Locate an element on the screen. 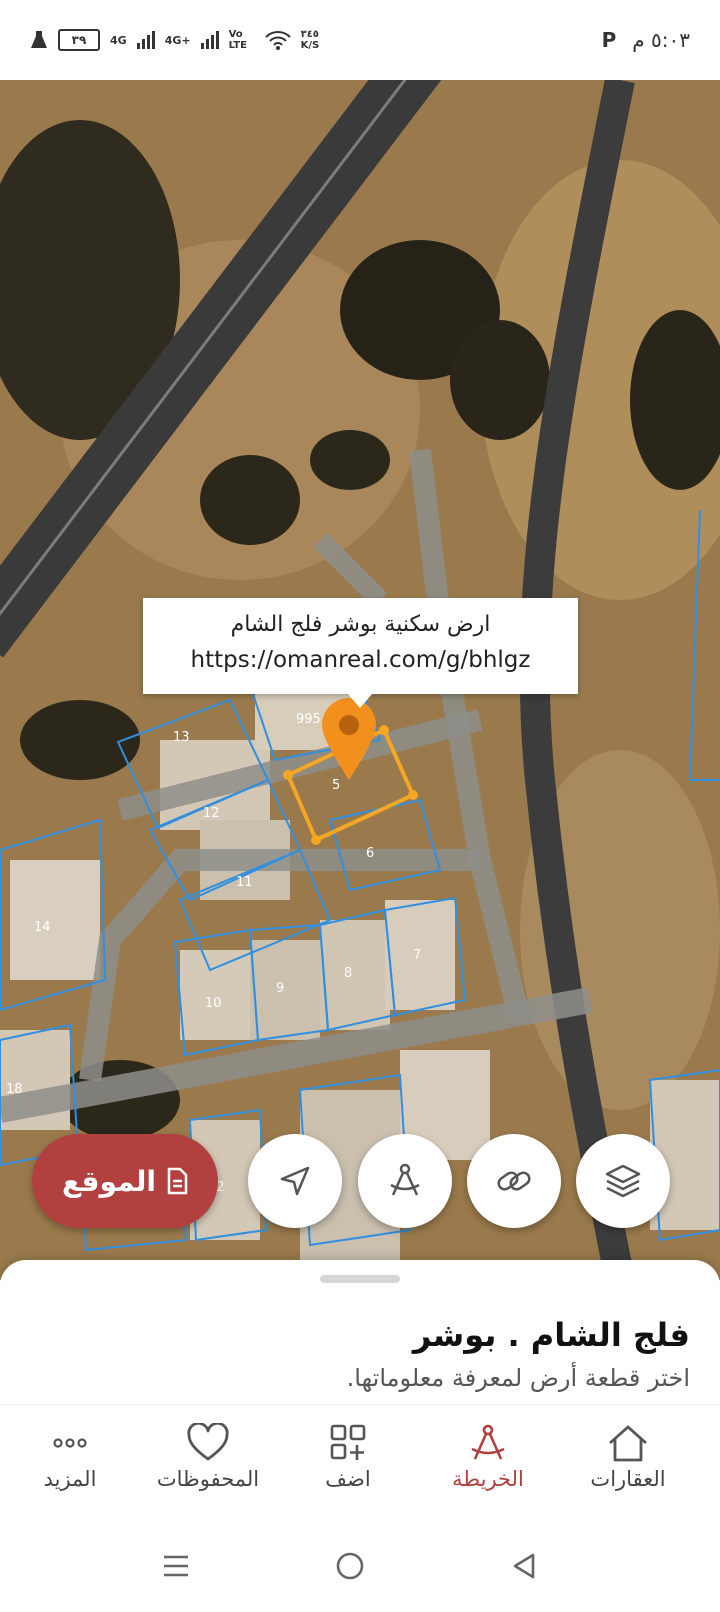 The image size is (720, 1612). nav-item-saved: المحفوظات is located at coordinates (208, 1468).